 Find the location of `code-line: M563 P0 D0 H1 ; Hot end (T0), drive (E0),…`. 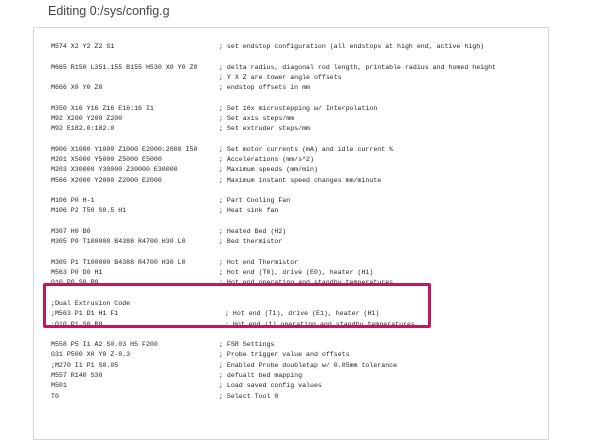

code-line: M563 P0 D0 H1 ; Hot end (T0), drive (E0),… is located at coordinates (297, 273).